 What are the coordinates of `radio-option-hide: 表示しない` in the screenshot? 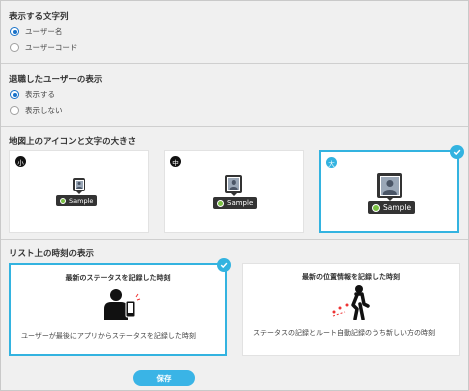 It's located at (36, 110).